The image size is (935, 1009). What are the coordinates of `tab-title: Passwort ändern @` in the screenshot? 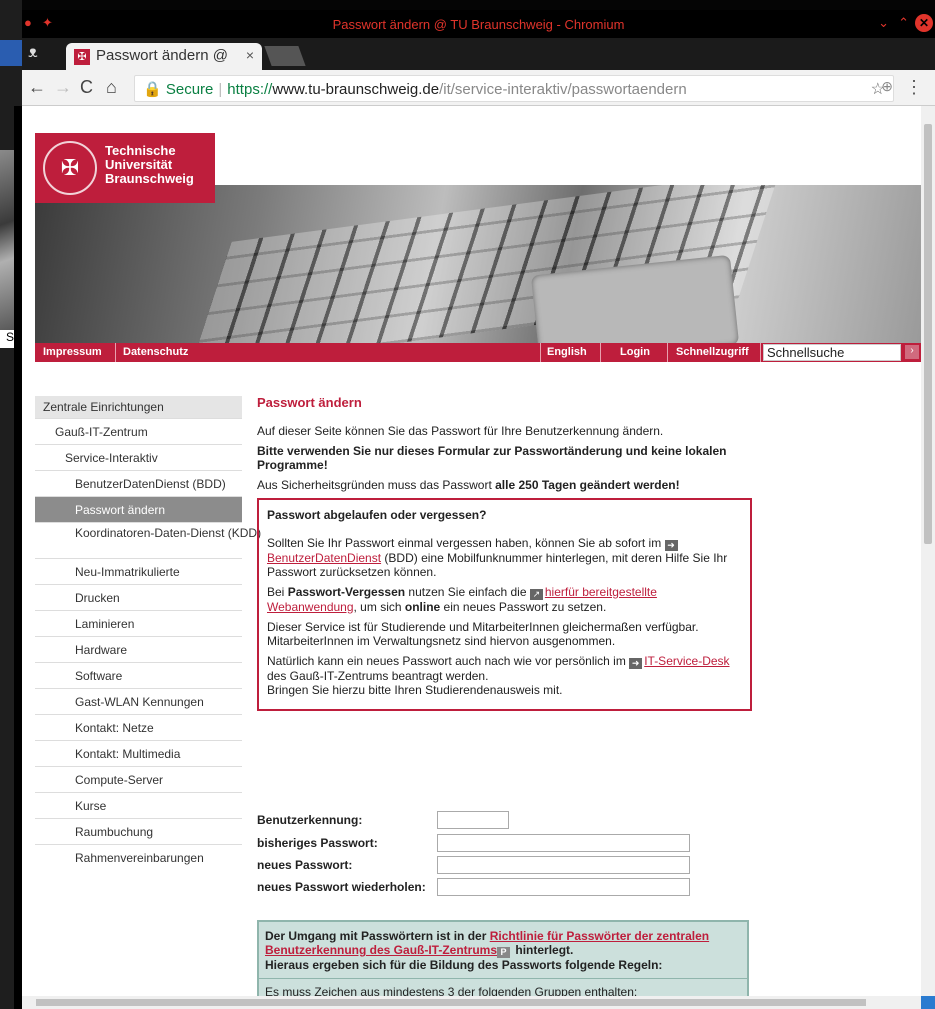 It's located at (162, 55).